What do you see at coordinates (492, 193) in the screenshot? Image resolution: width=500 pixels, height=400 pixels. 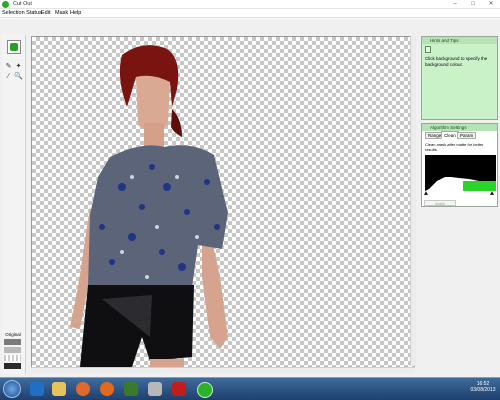 I see `high-threshold-slider` at bounding box center [492, 193].